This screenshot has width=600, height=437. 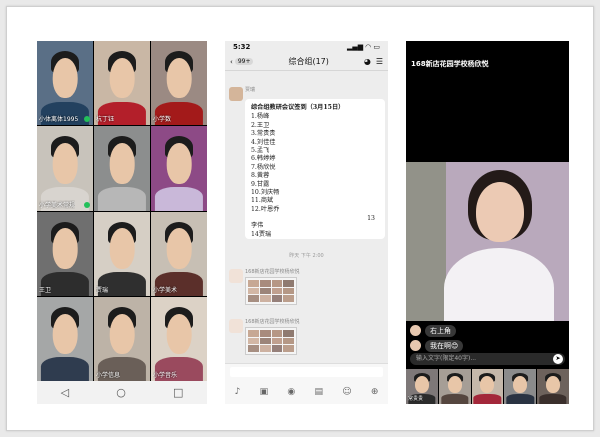 I want to click on signin-line: 9.甘露, so click(x=260, y=184).